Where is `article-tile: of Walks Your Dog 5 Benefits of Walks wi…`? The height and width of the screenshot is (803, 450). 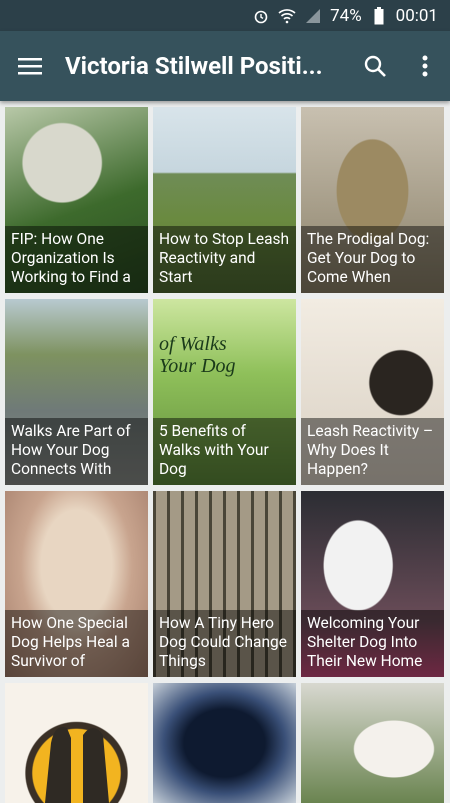 article-tile: of Walks Your Dog 5 Benefits of Walks wi… is located at coordinates (224, 392).